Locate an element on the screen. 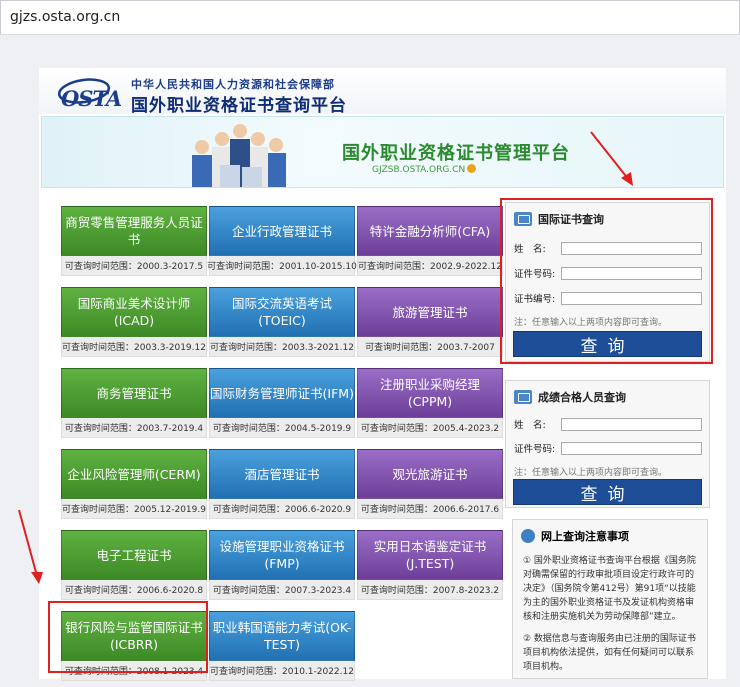  certificate-item: 国际交流英语考试(TOEIC) 可查询时间范围：2003.3-2021.12 is located at coordinates (282, 325).